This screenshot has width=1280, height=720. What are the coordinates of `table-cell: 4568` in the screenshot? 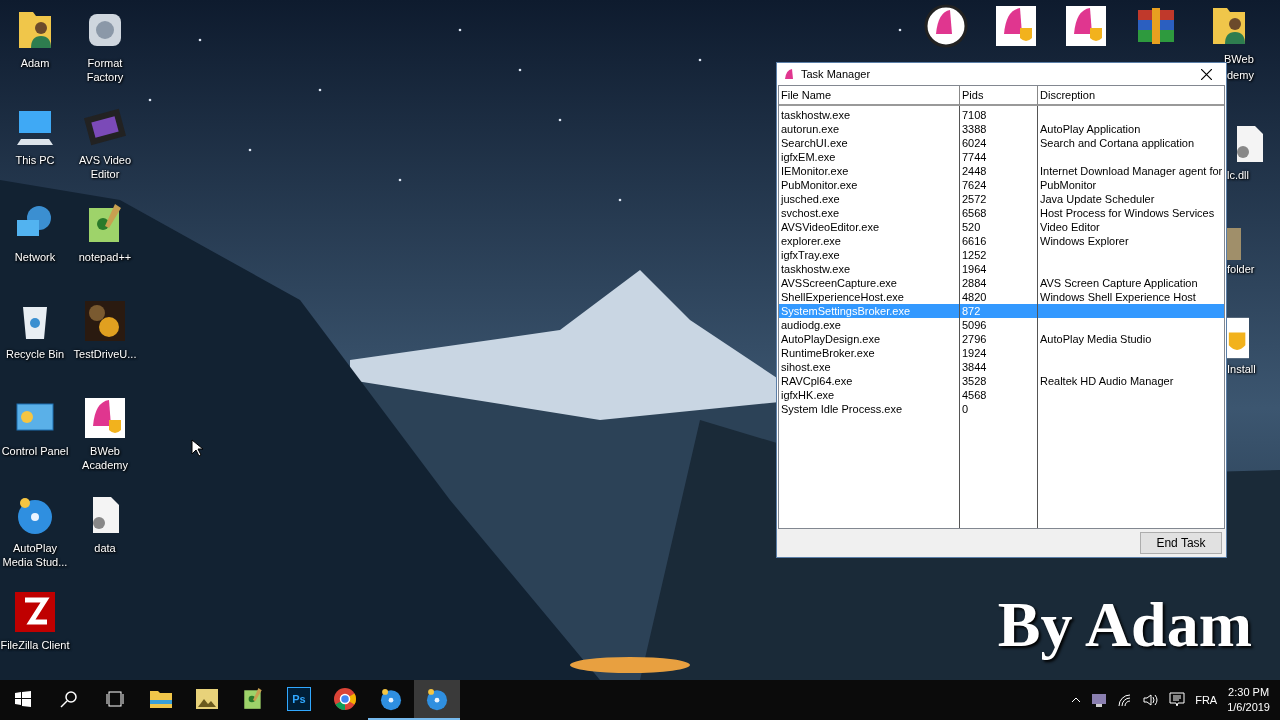 It's located at (998, 395).